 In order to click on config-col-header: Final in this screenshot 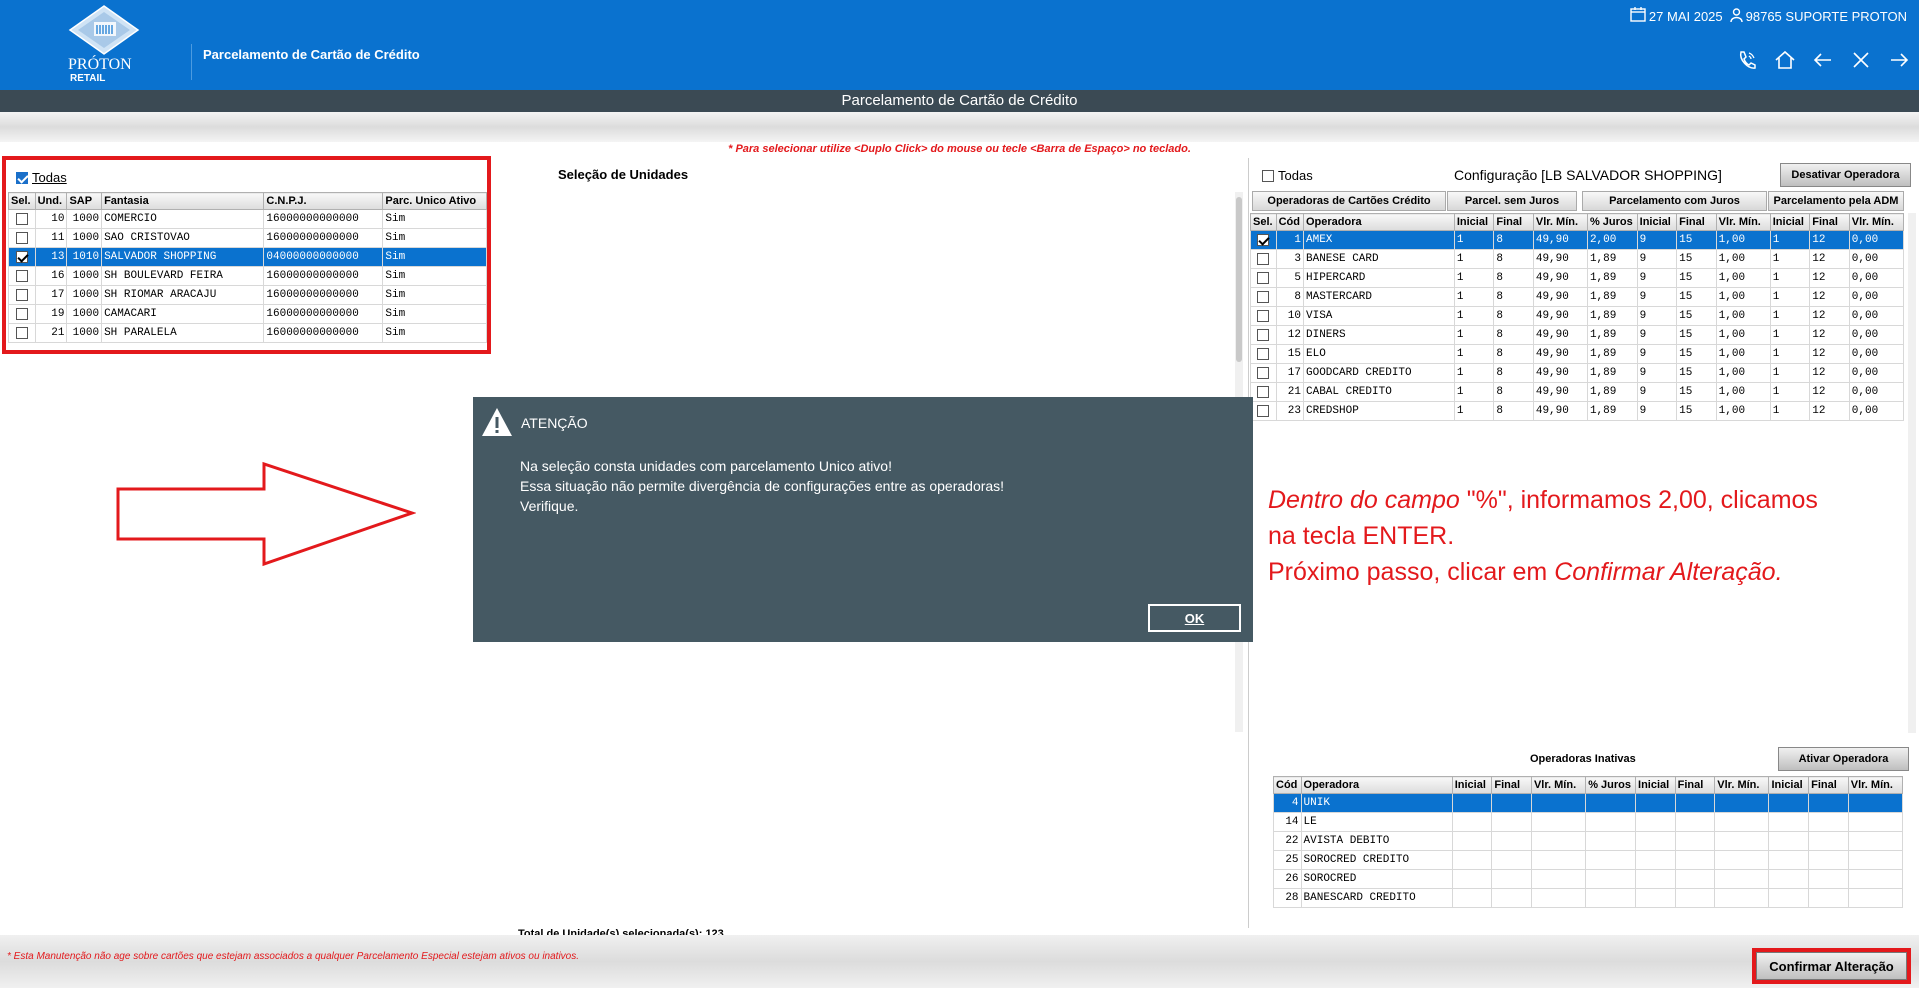, I will do `click(1696, 222)`.